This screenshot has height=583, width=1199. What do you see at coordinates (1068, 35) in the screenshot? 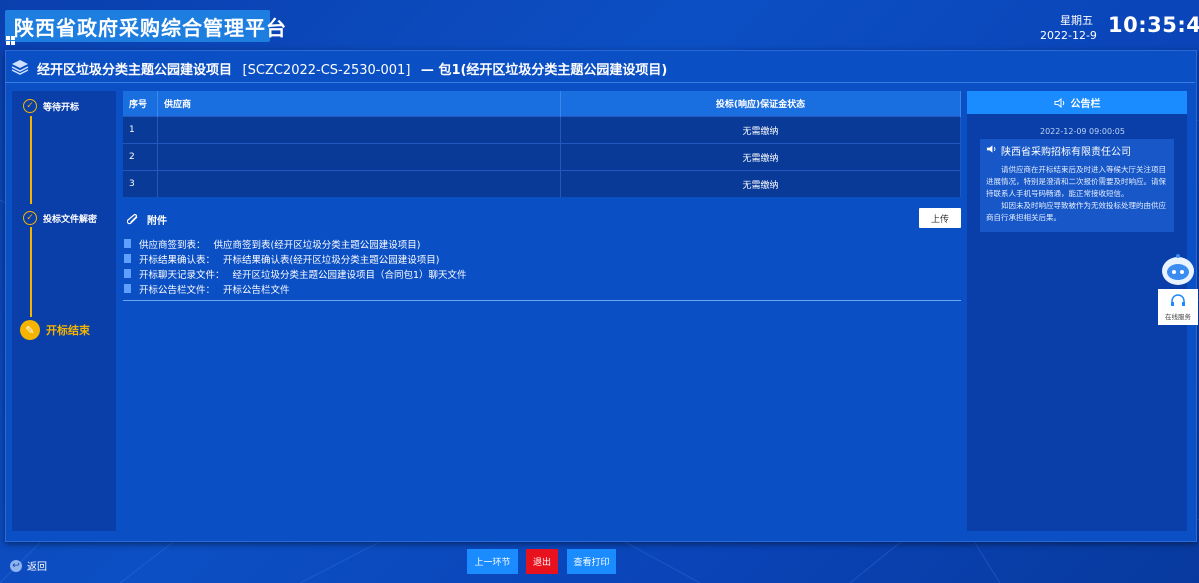
I see `date: 2022-12-9` at bounding box center [1068, 35].